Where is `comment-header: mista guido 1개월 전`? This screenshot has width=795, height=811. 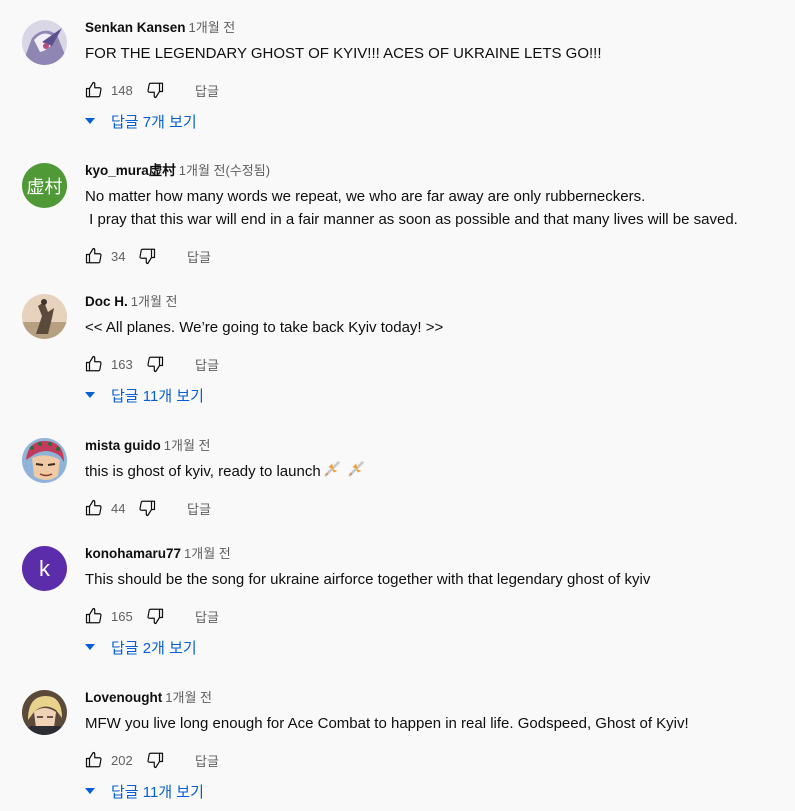 comment-header: mista guido 1개월 전 is located at coordinates (148, 445).